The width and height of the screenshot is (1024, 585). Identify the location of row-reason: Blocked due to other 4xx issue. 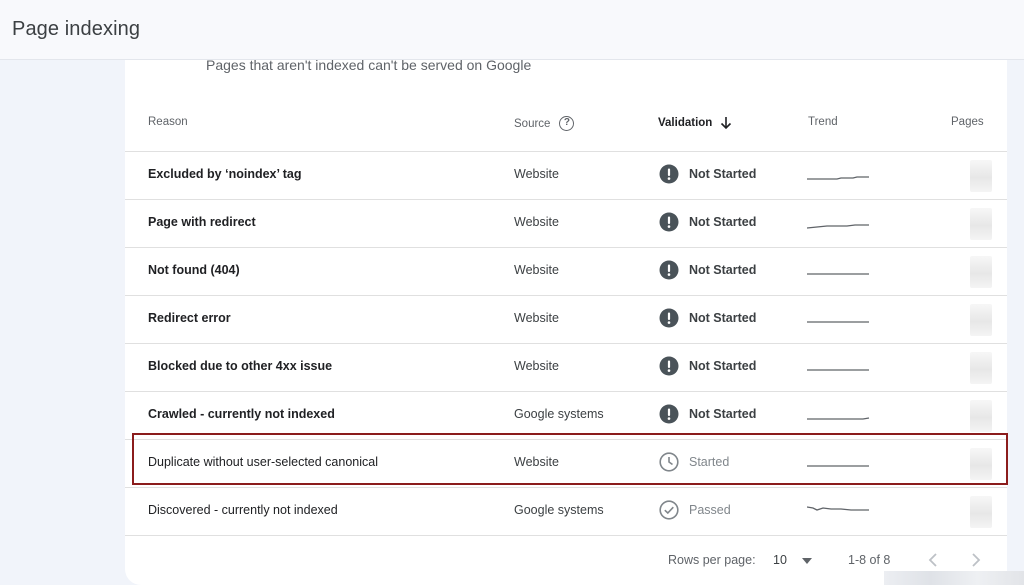
(240, 366).